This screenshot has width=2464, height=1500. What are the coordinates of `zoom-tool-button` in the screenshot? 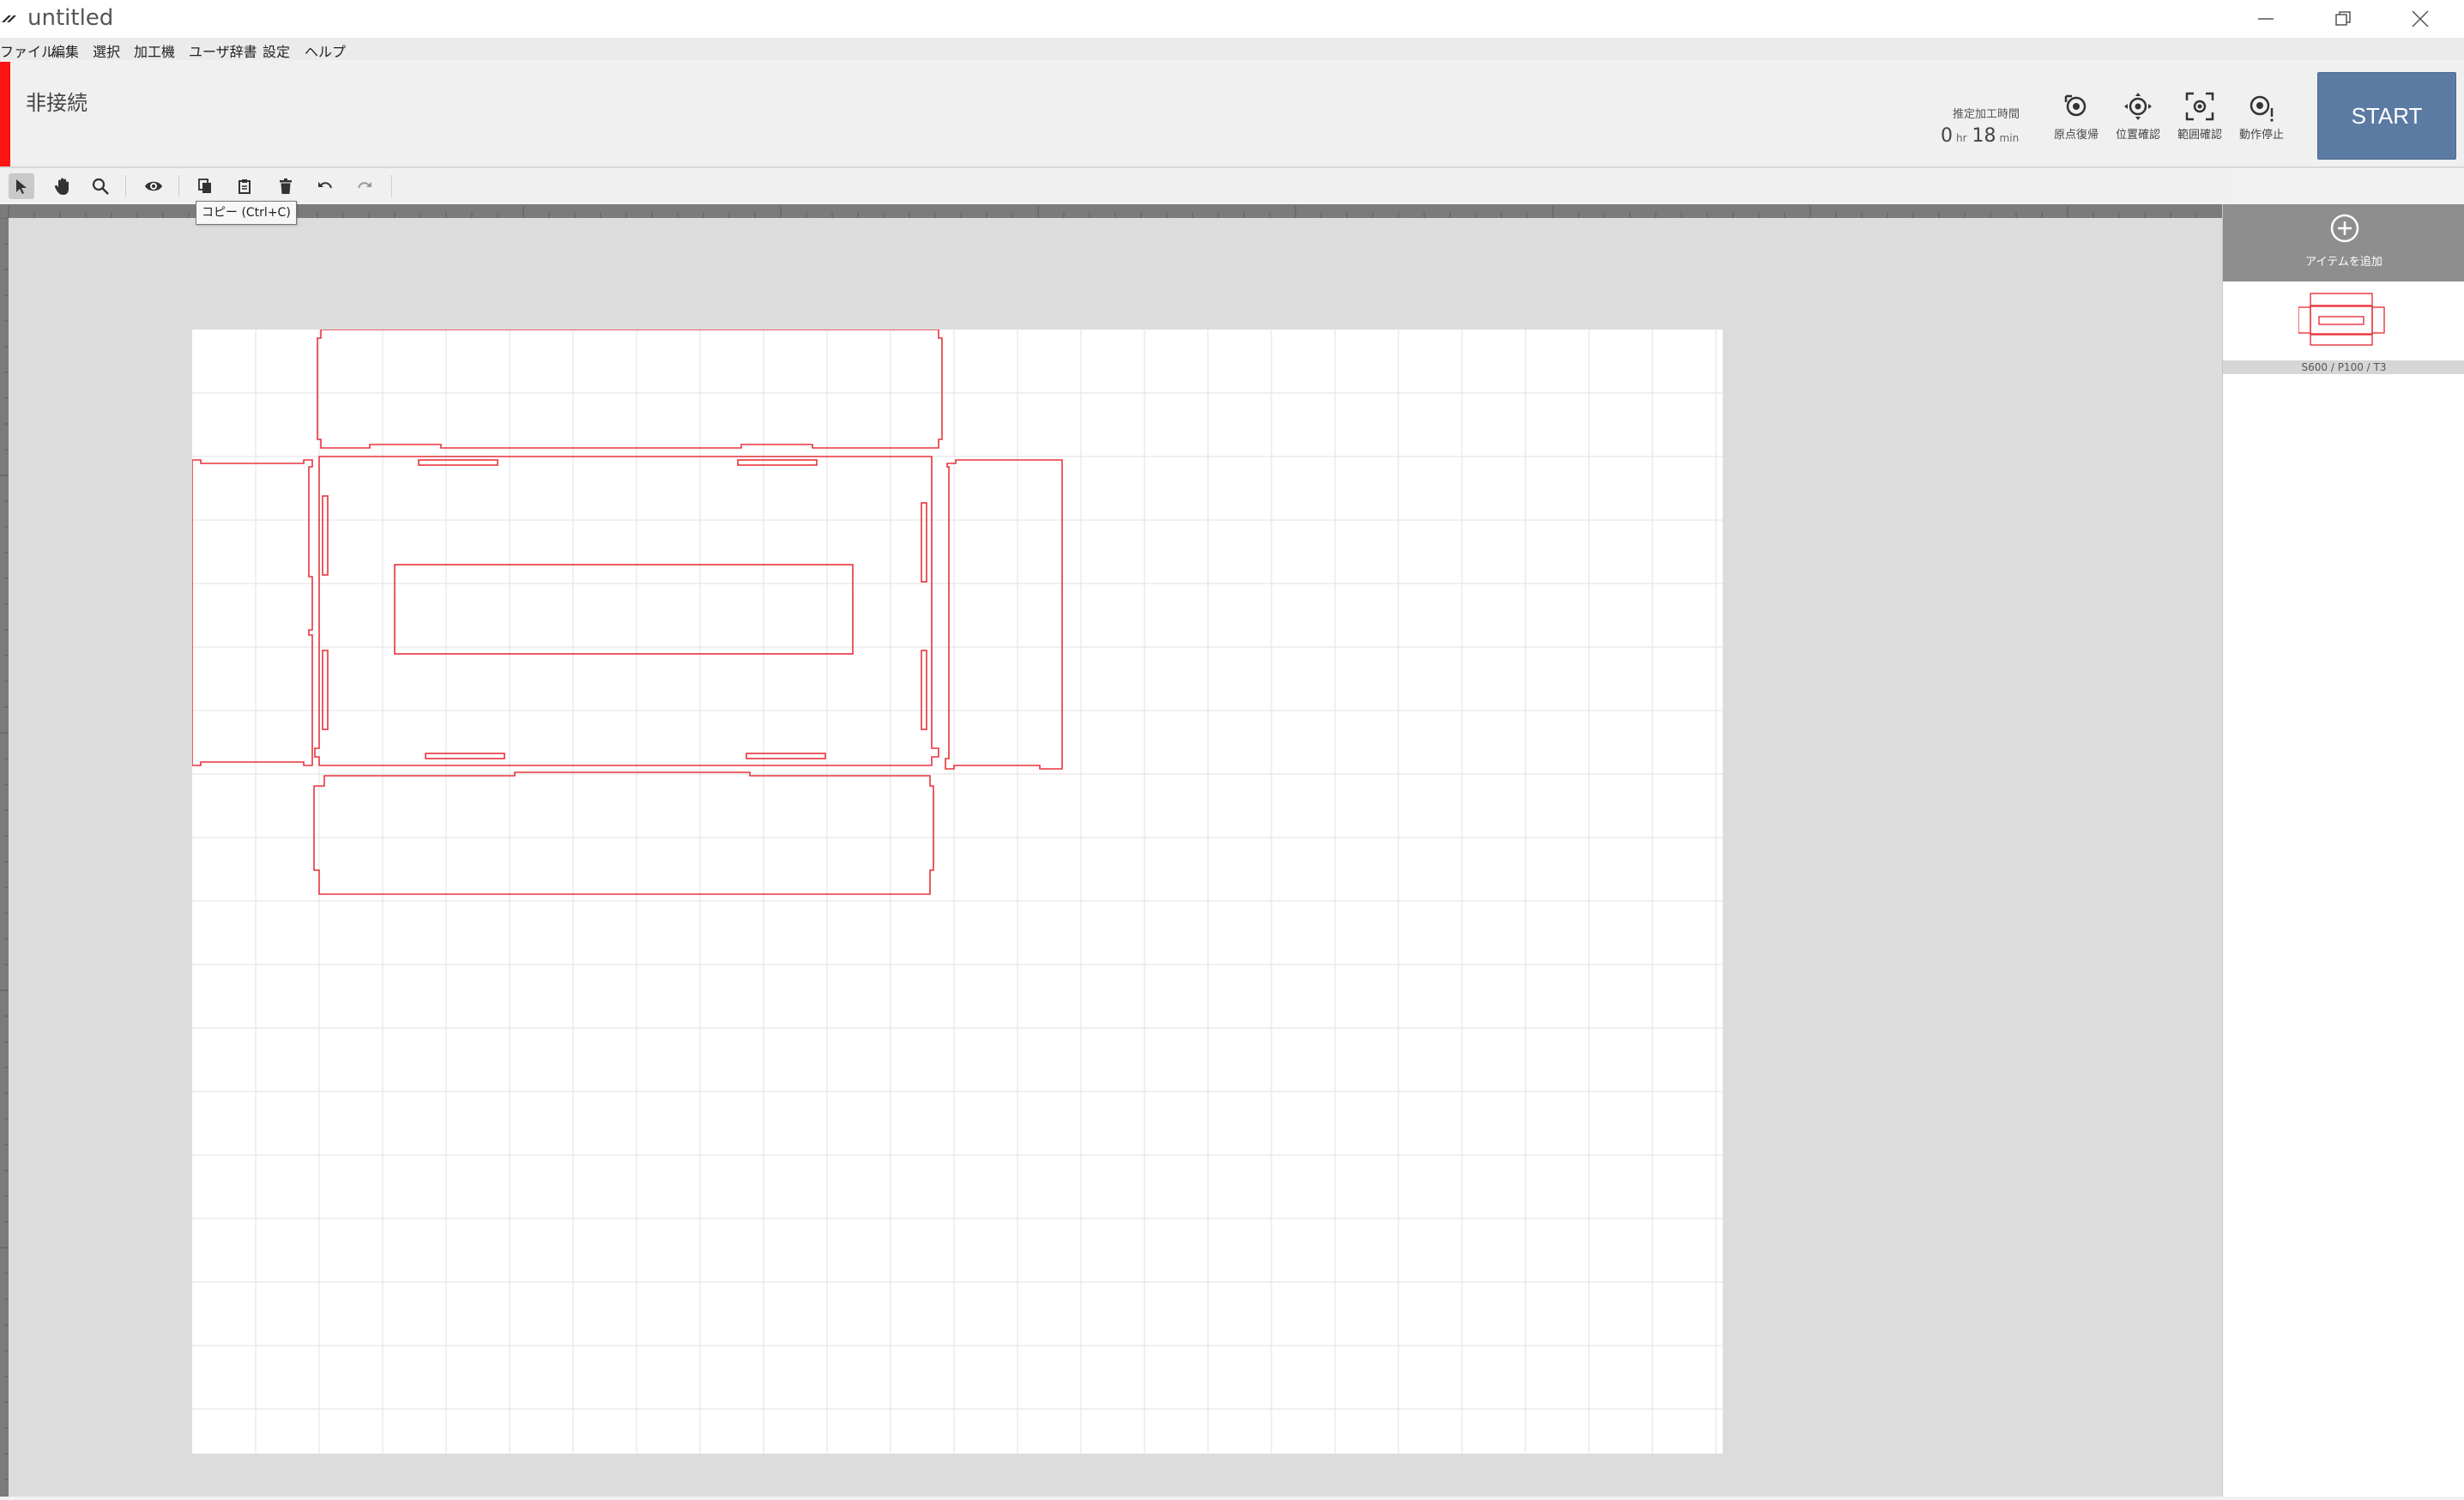 It's located at (100, 186).